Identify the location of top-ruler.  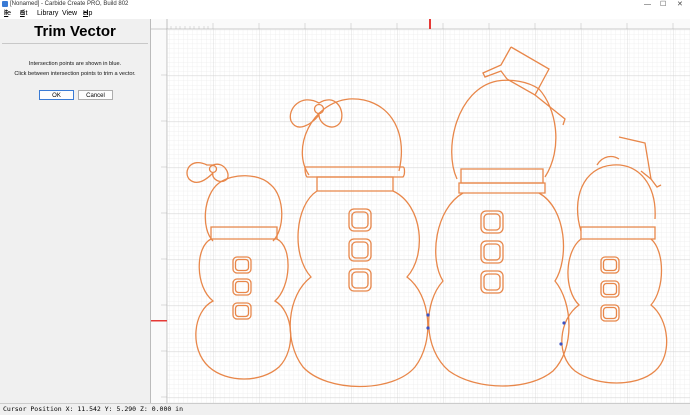
(420, 24).